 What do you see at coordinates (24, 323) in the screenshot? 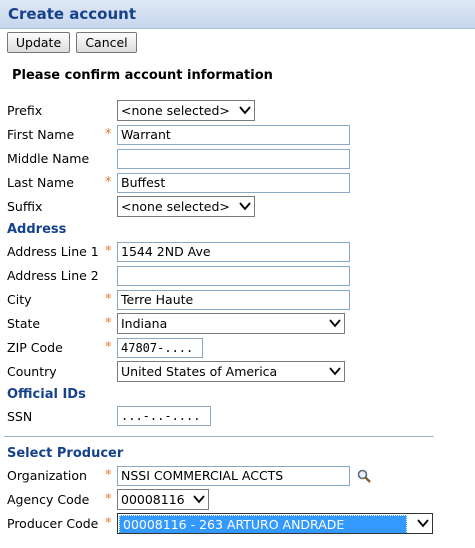
I see `state-label: State` at bounding box center [24, 323].